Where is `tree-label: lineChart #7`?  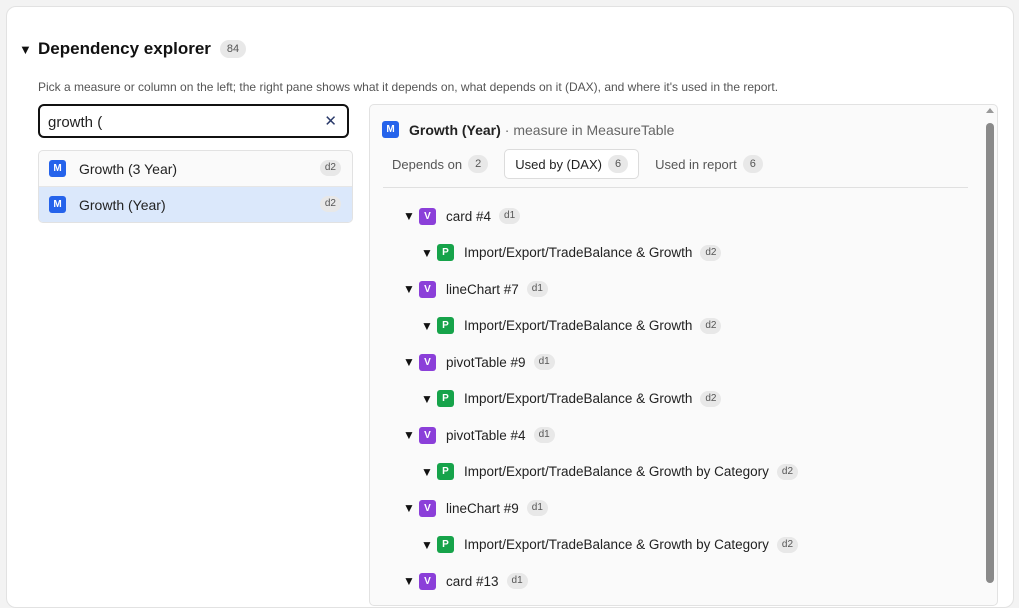 tree-label: lineChart #7 is located at coordinates (482, 289).